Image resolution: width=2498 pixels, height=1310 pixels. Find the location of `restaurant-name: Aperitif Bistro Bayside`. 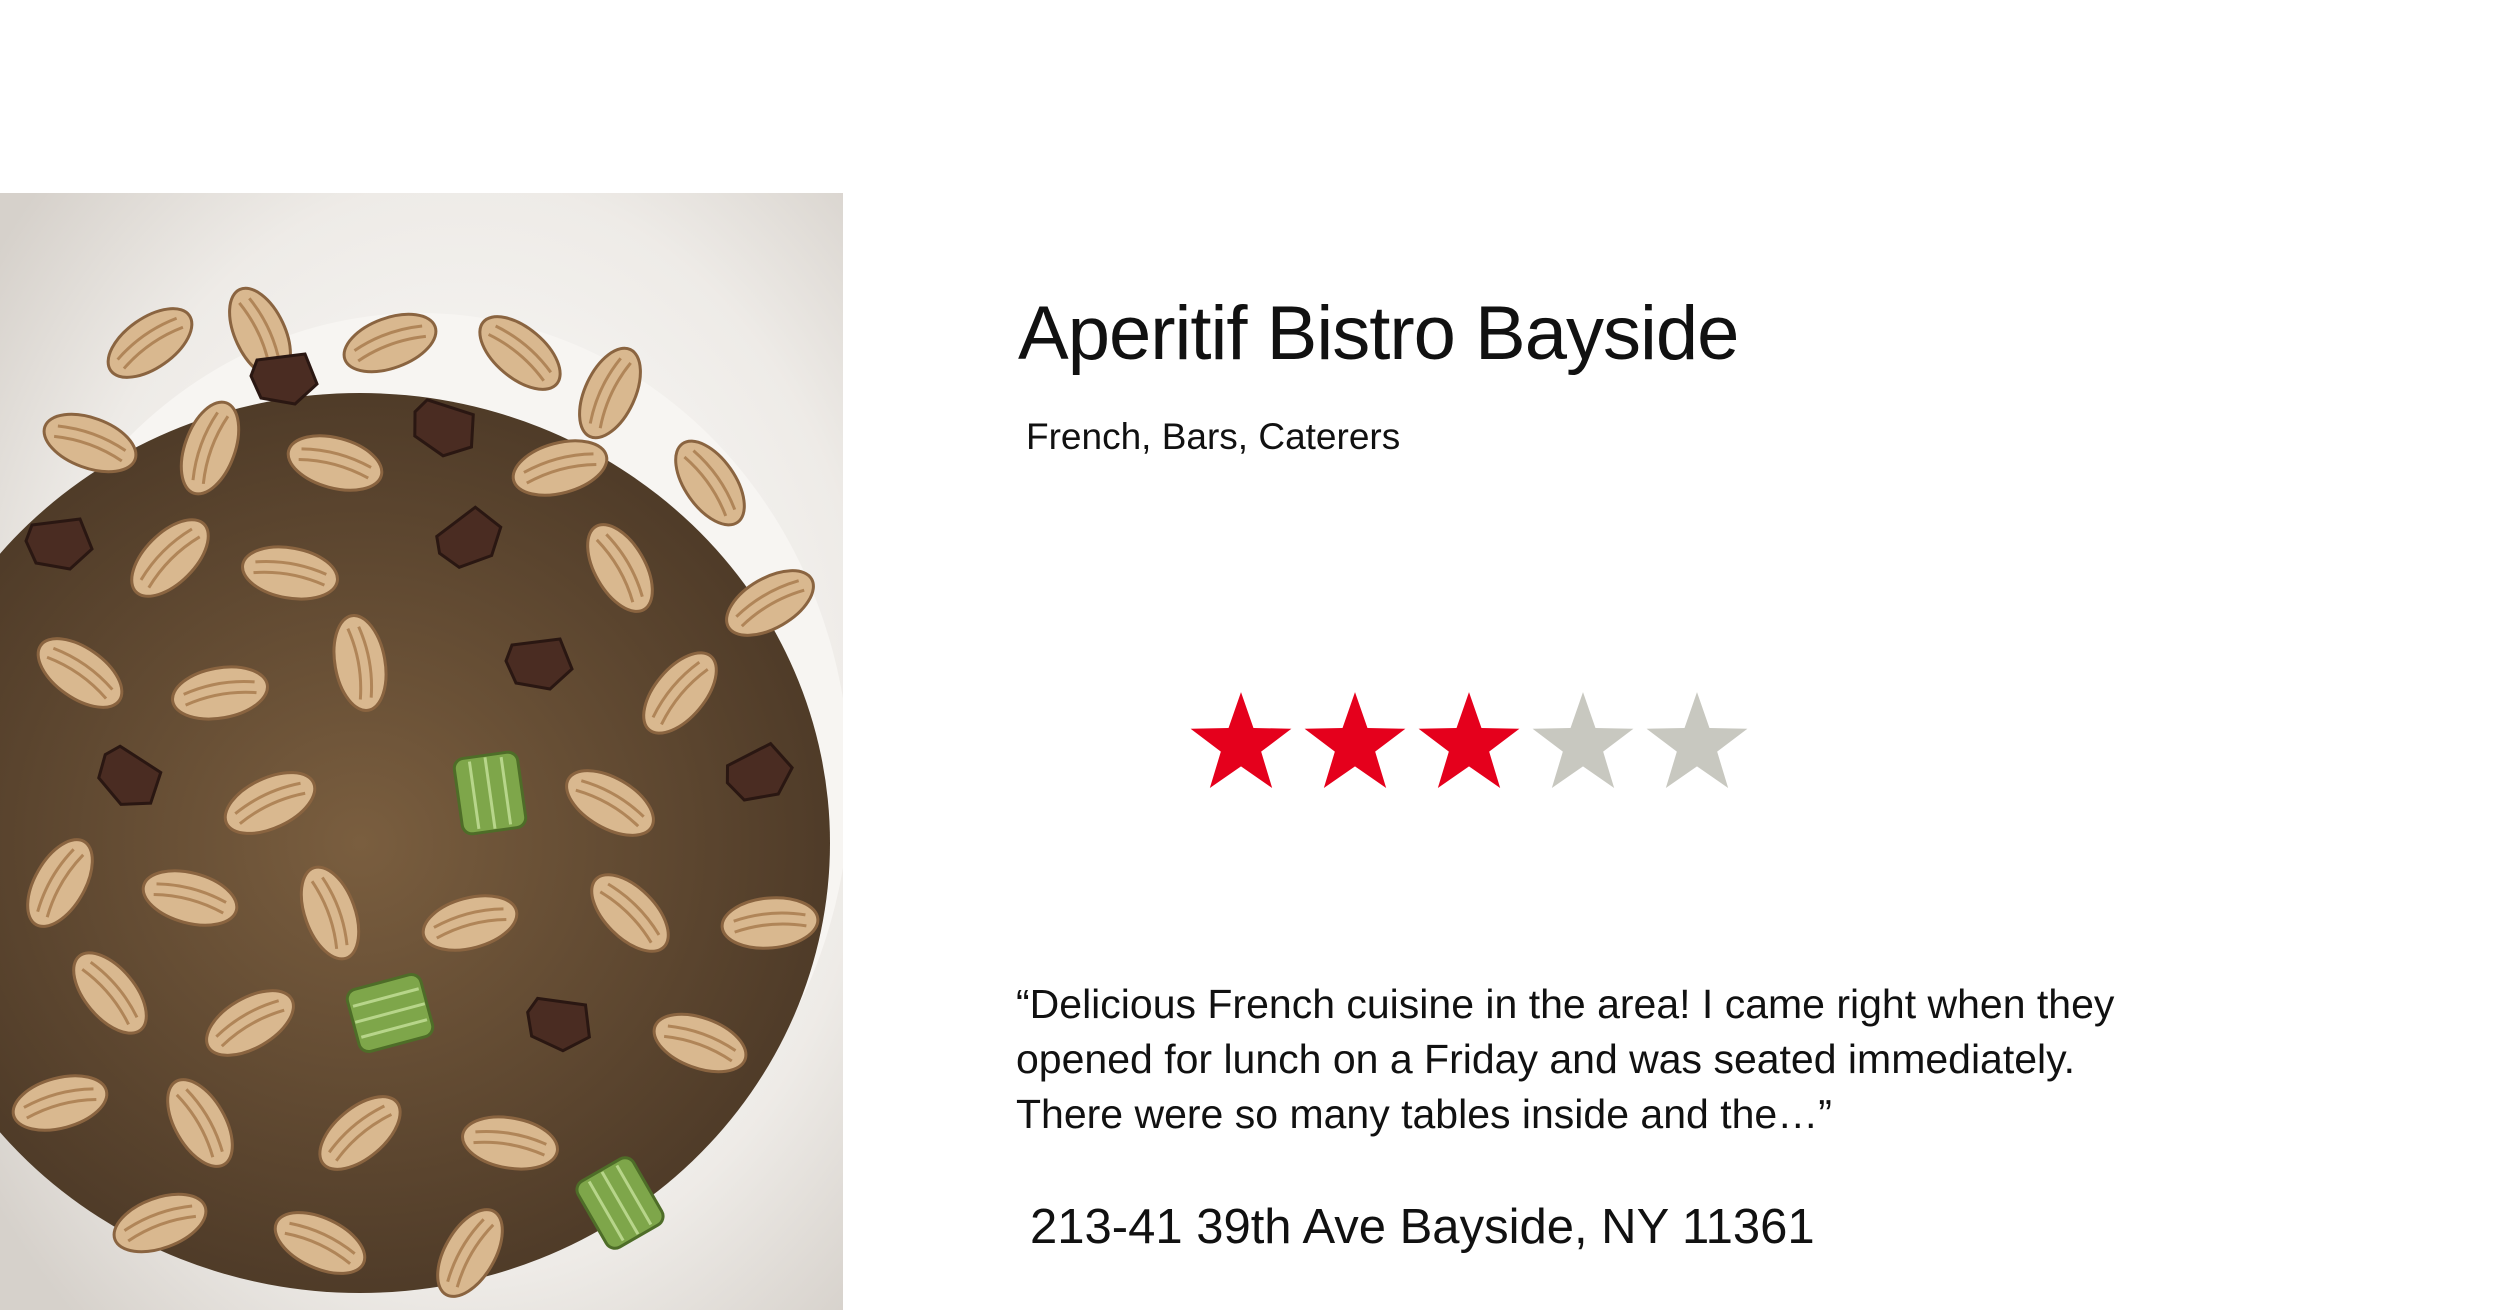

restaurant-name: Aperitif Bistro Bayside is located at coordinates (1378, 333).